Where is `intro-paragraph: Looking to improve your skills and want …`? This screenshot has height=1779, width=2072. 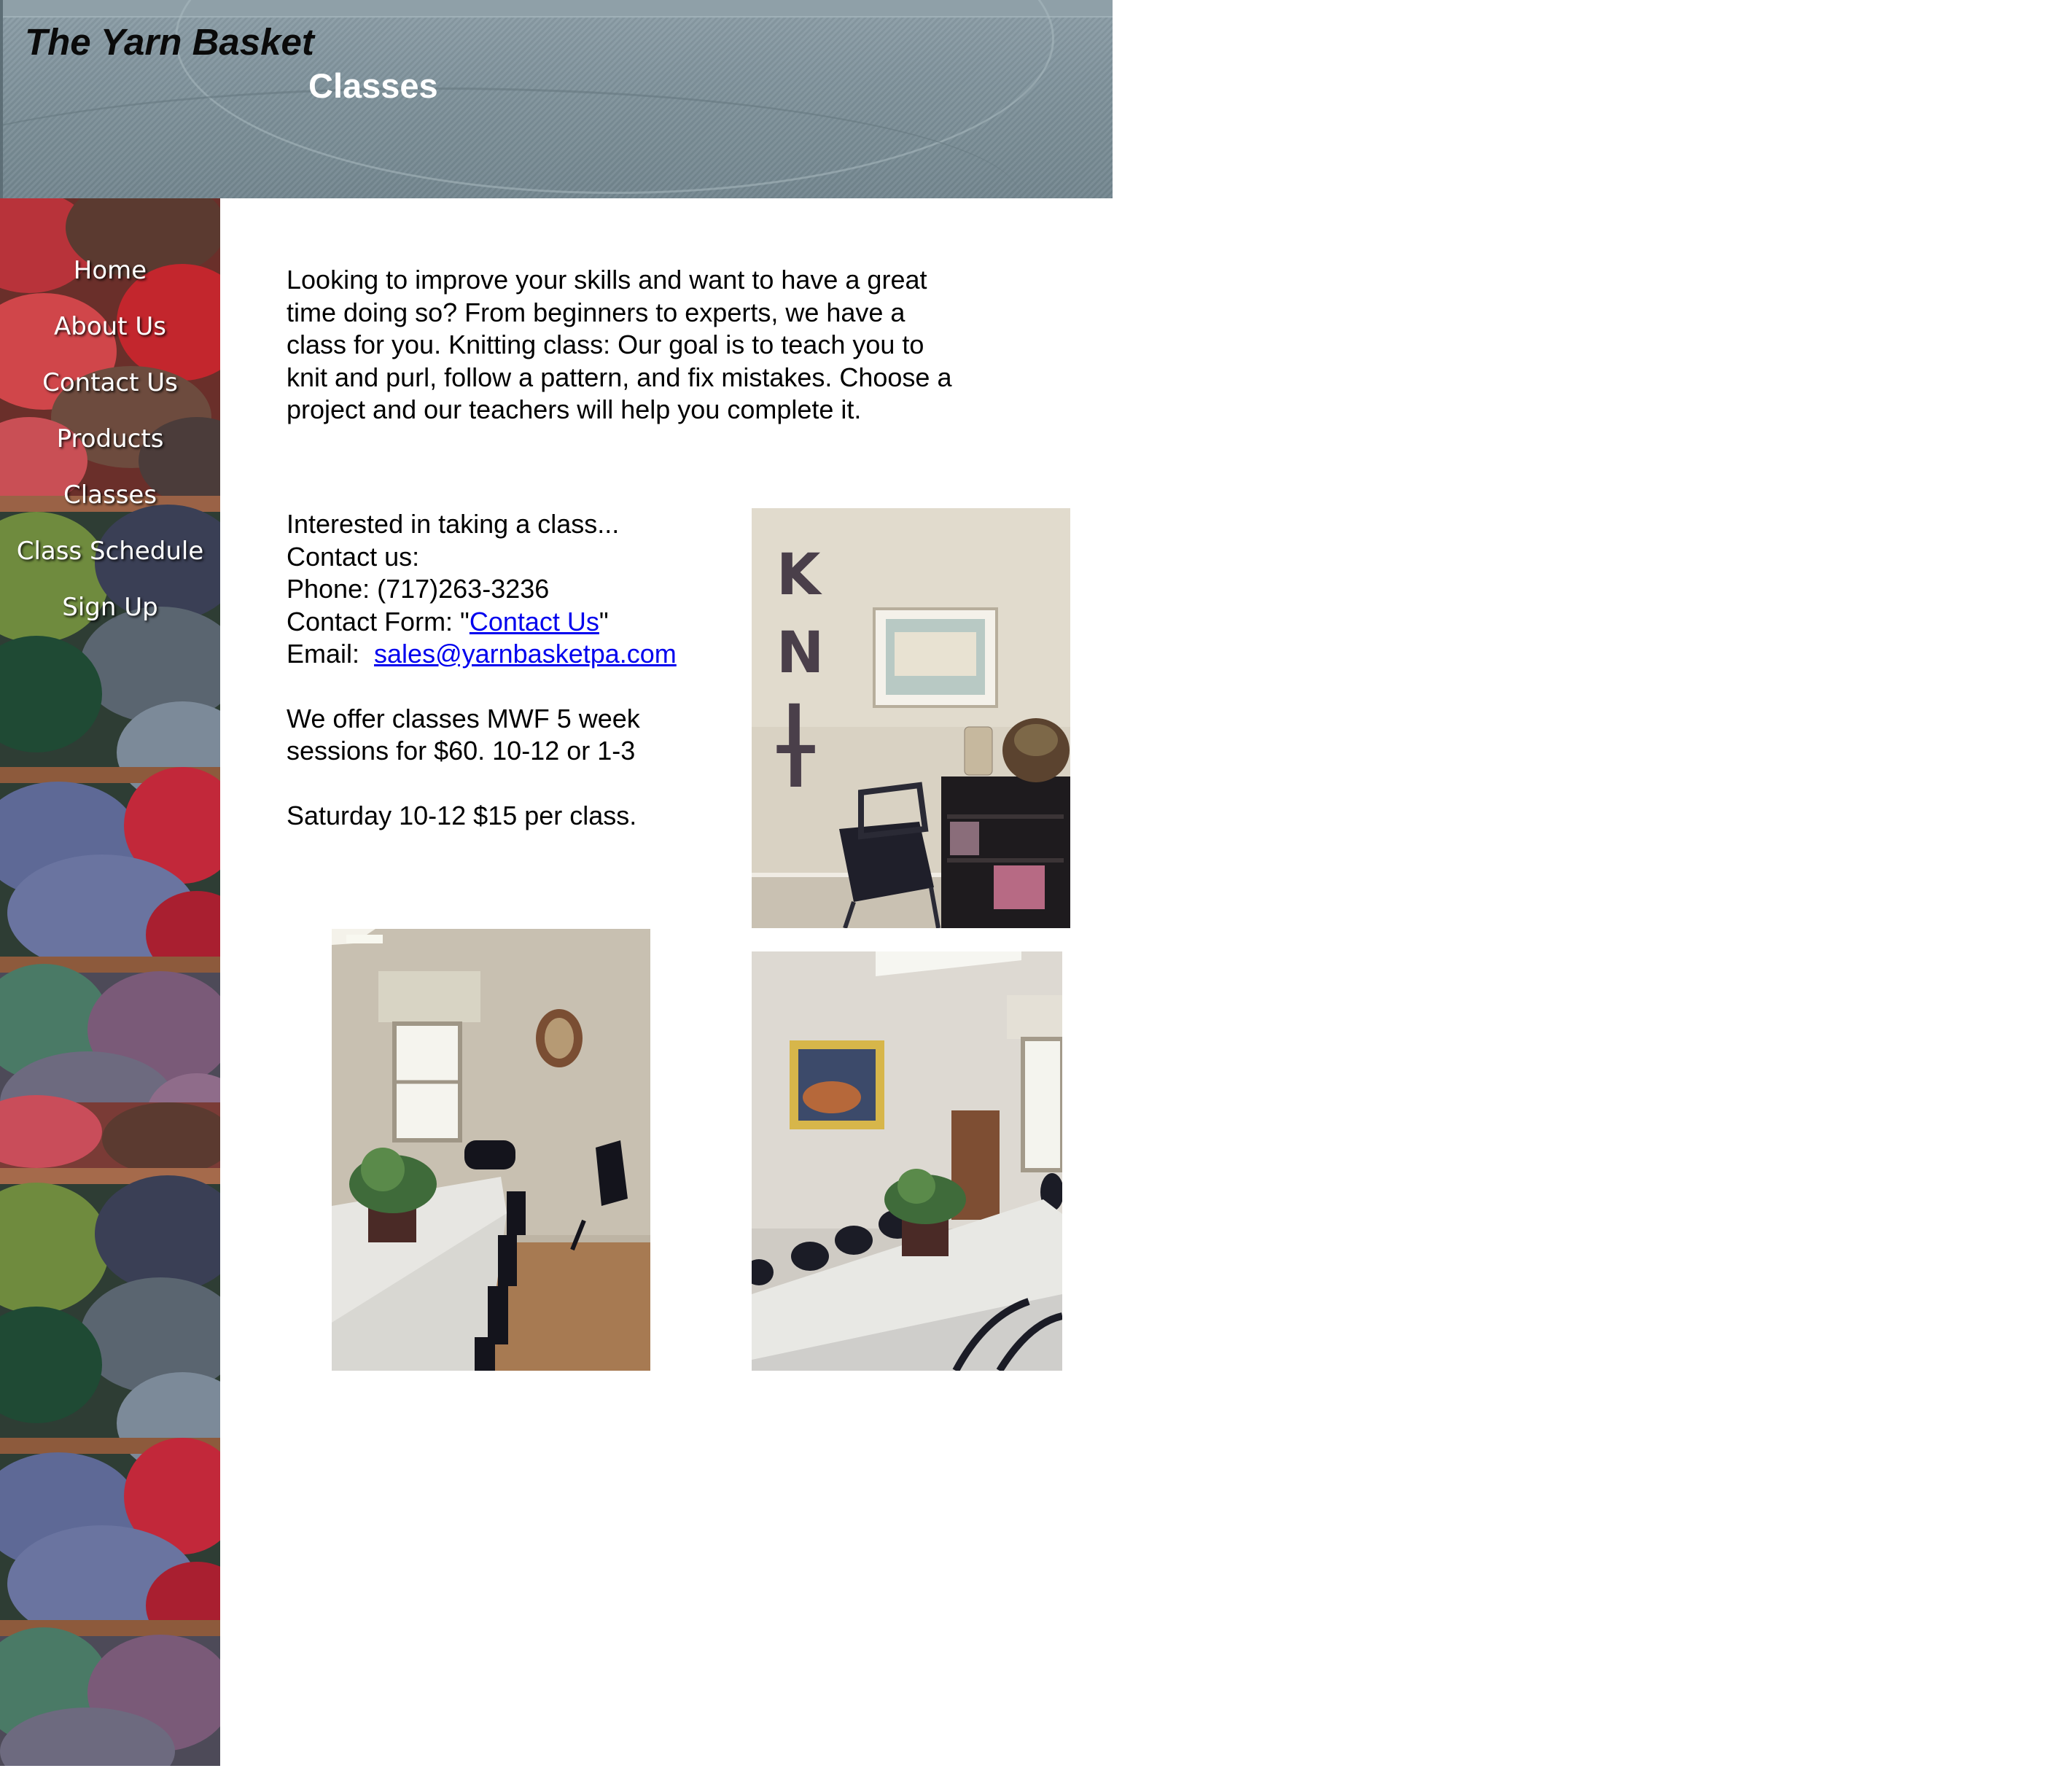 intro-paragraph: Looking to improve your skills and want … is located at coordinates (620, 344).